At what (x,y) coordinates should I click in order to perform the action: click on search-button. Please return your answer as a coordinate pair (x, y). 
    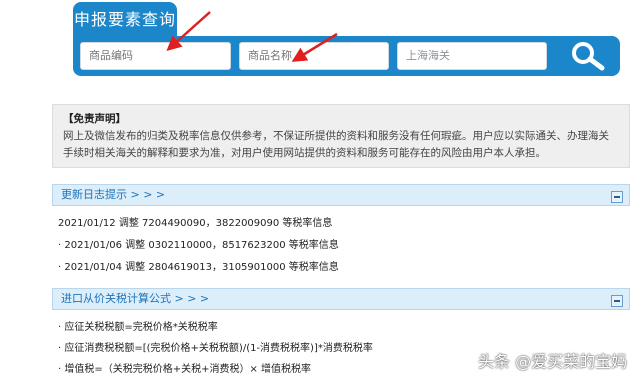
    Looking at the image, I should click on (587, 56).